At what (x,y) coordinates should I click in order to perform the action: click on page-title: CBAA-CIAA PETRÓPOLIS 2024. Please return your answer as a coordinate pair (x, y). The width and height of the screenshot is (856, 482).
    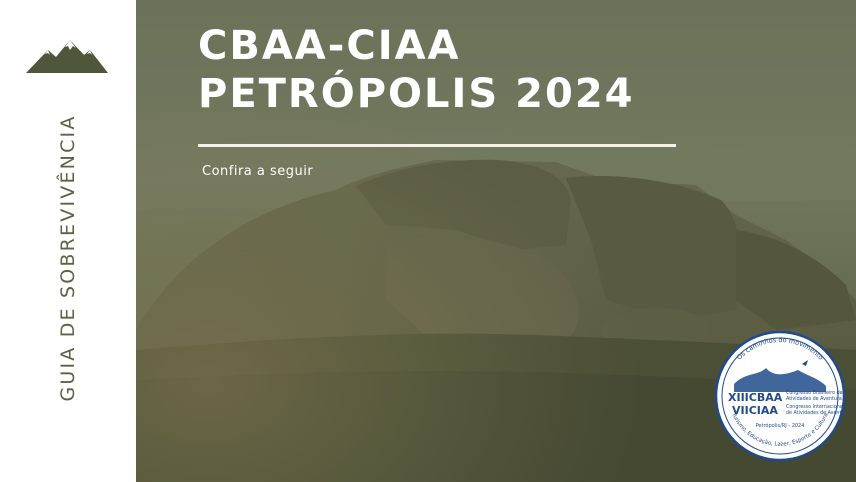
    Looking at the image, I should click on (416, 70).